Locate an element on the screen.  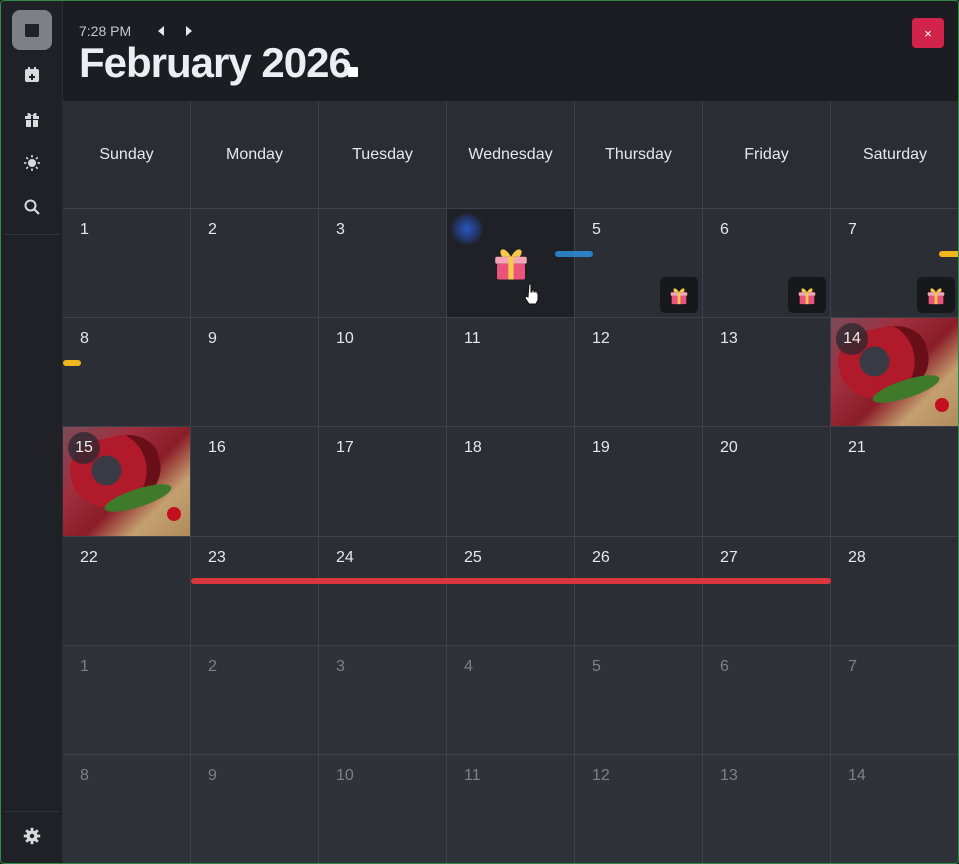
day-cell: 7 is located at coordinates (894, 263).